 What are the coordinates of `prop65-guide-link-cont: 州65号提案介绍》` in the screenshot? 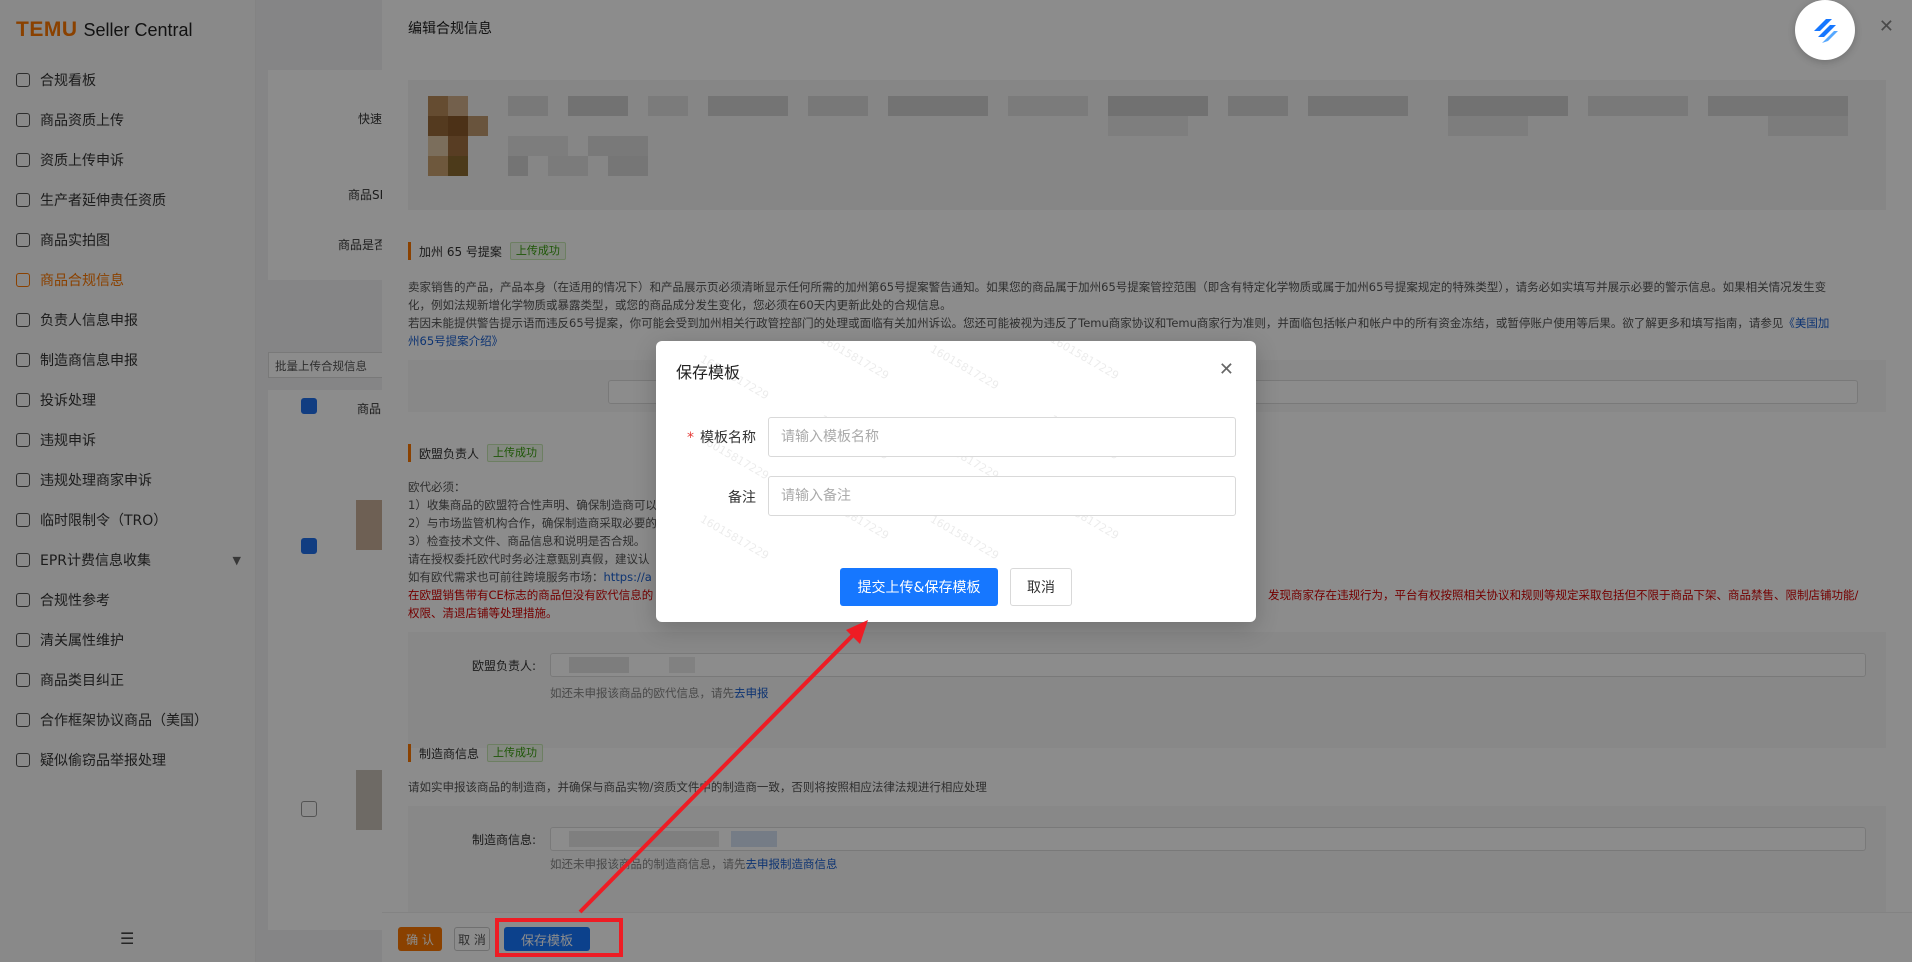 It's located at (455, 341).